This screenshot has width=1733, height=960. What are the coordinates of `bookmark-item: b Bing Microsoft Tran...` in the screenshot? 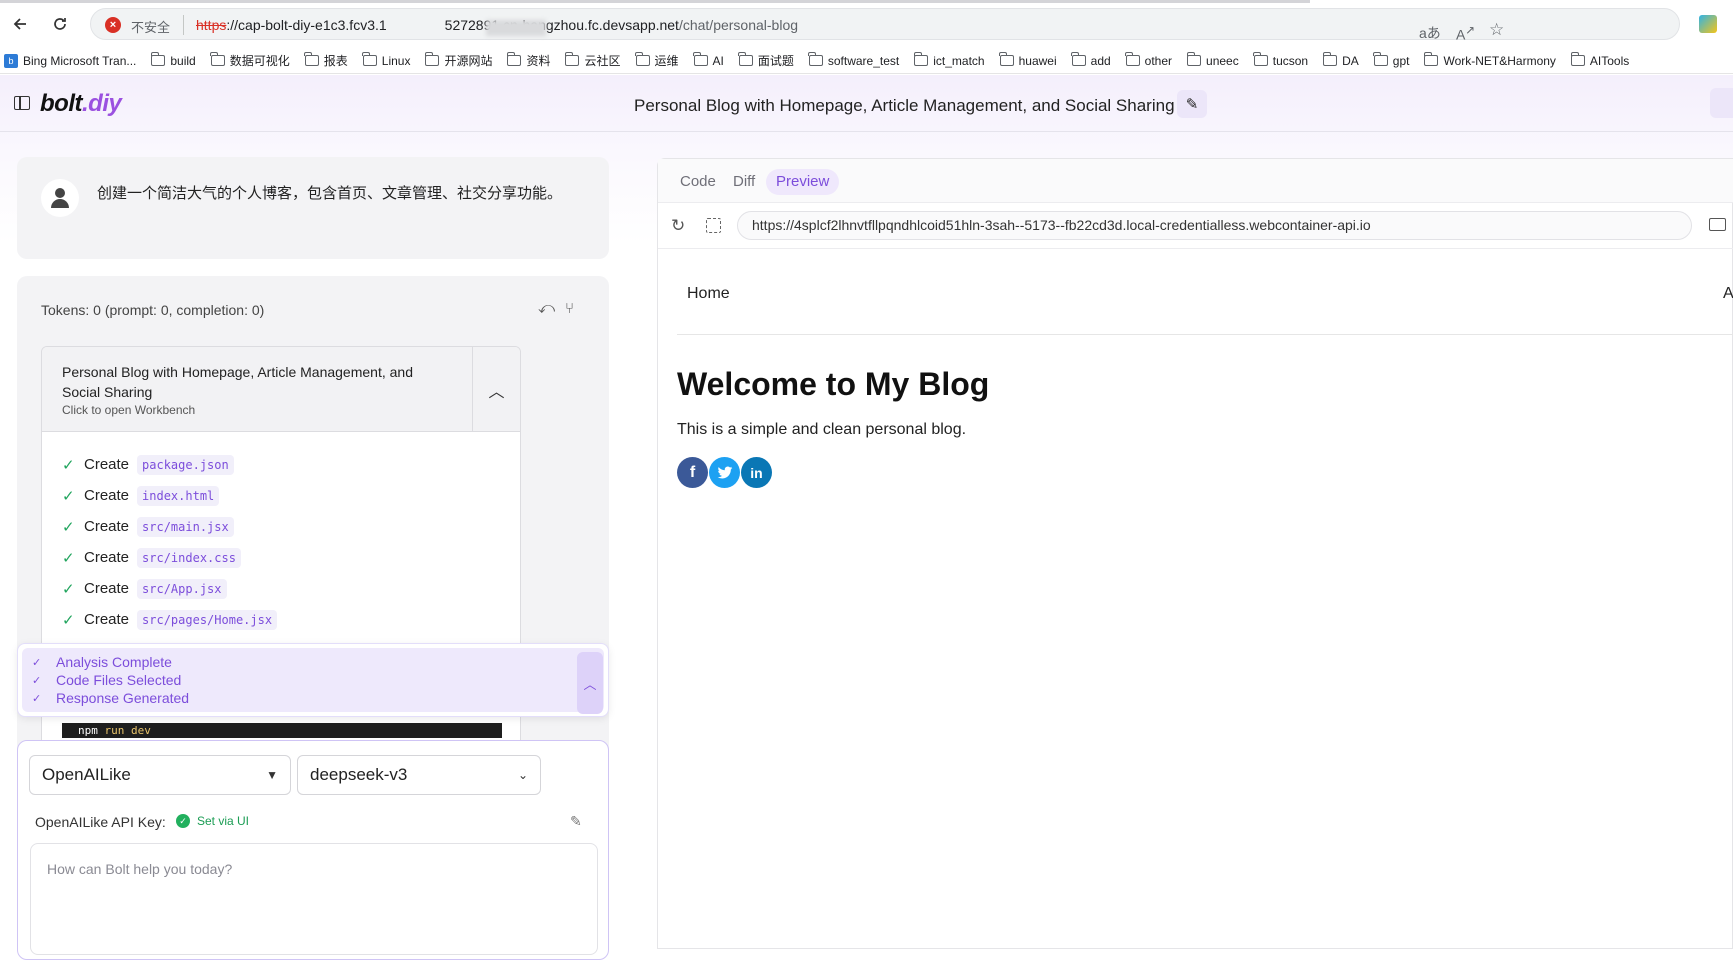 It's located at (70, 60).